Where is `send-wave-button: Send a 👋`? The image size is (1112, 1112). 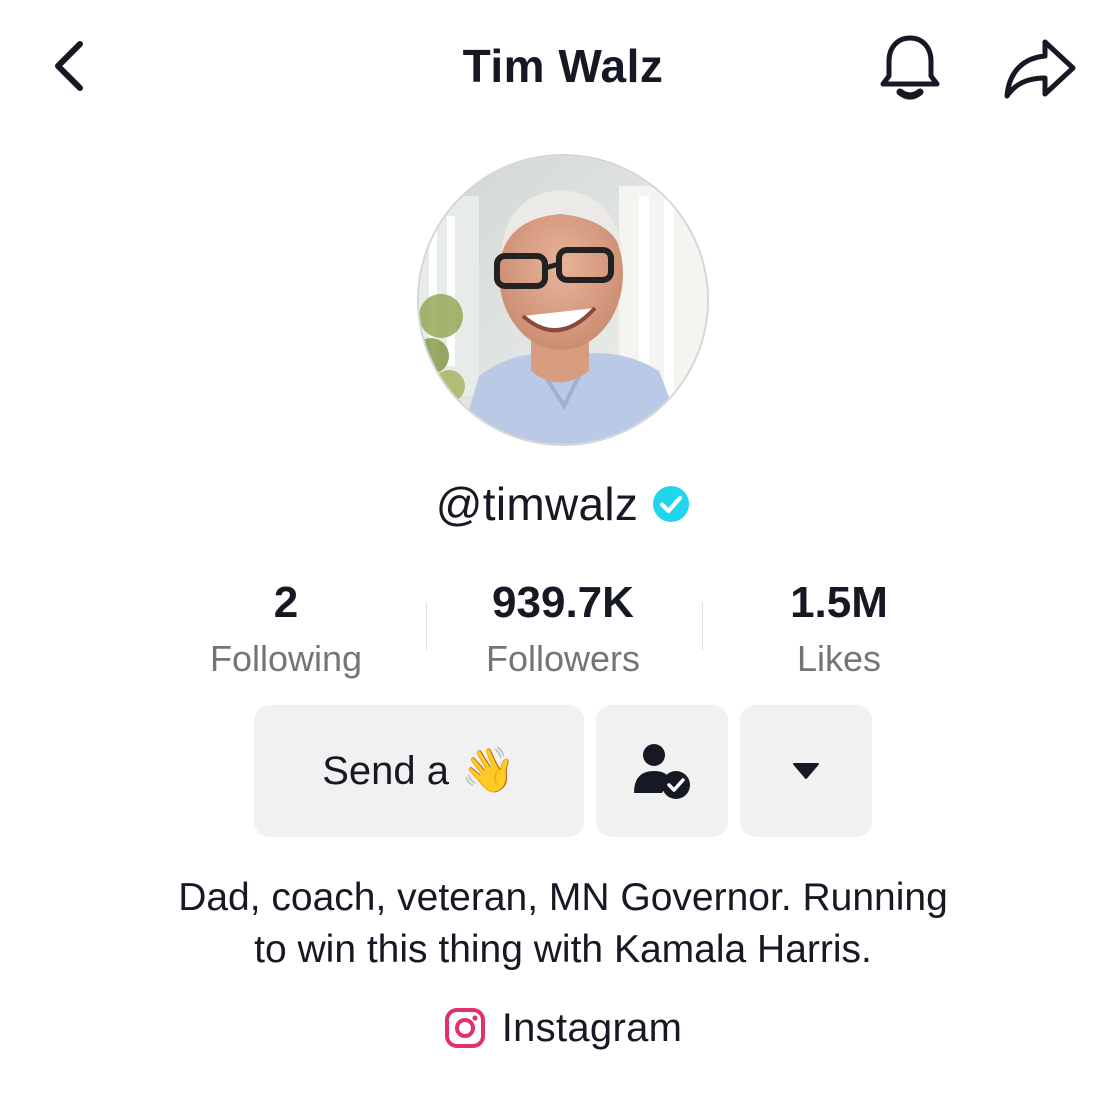
send-wave-button: Send a 👋 is located at coordinates (419, 771).